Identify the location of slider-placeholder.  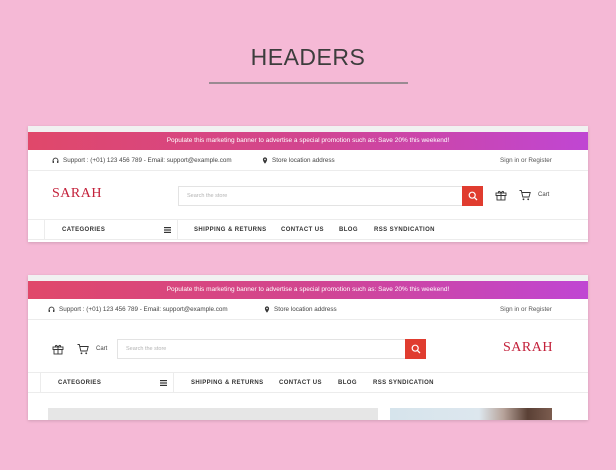
(213, 414).